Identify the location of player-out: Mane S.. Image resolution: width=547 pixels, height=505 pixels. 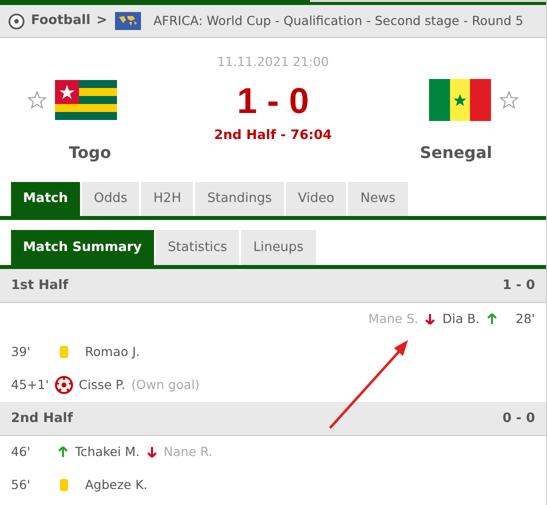
(393, 319).